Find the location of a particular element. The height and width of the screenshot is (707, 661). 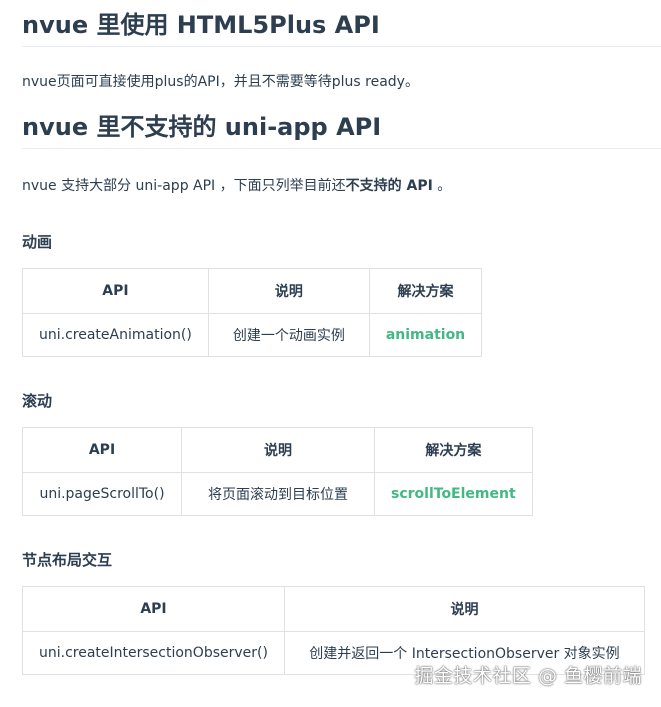

section-heading-html5plus: nvue 里使用 HTML5Plus API is located at coordinates (341, 28).